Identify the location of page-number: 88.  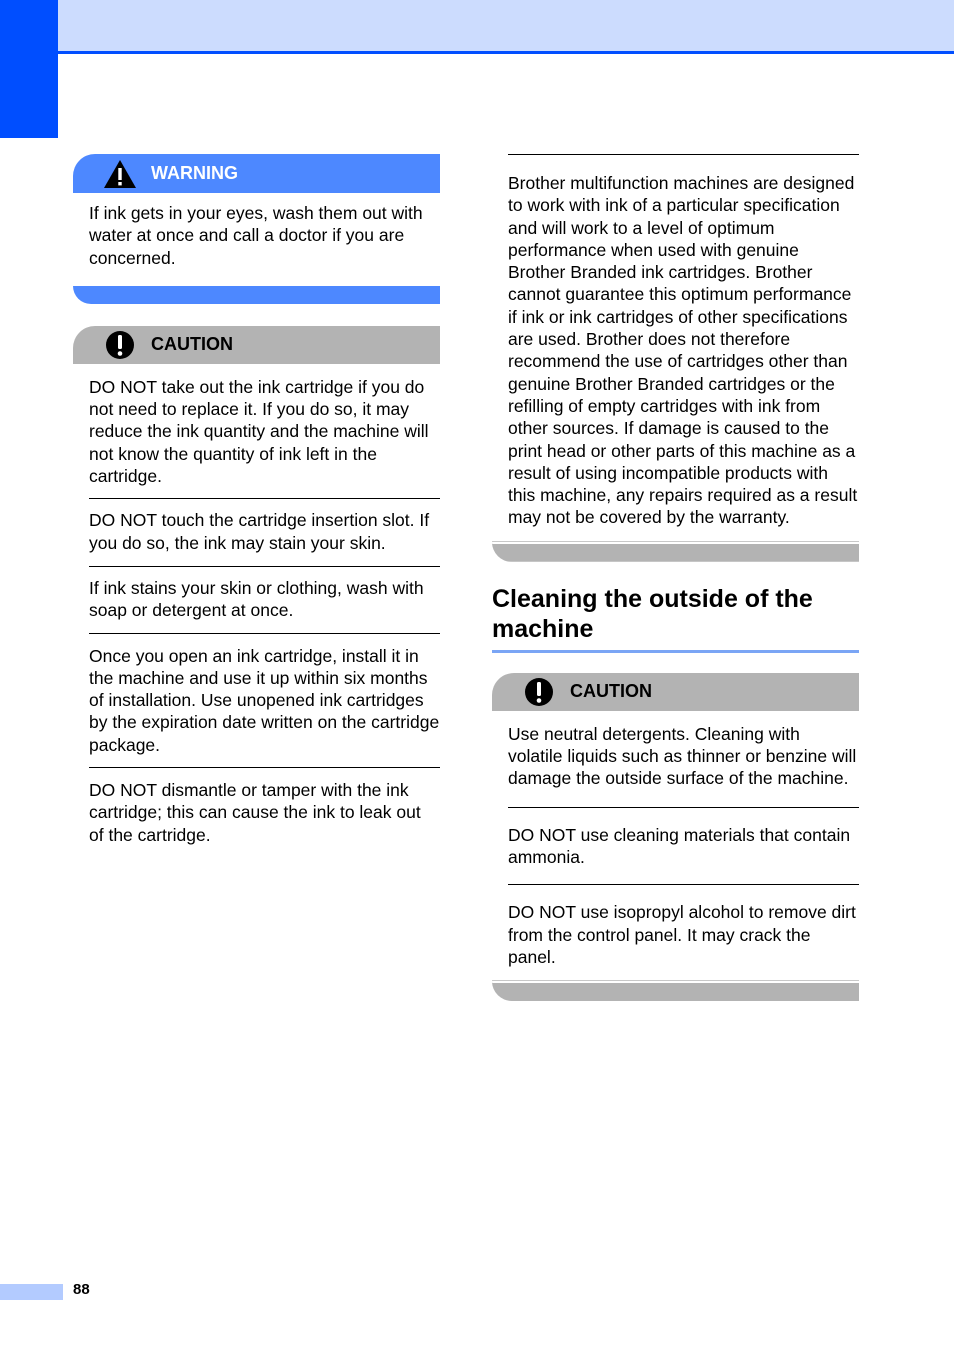
(81, 1289).